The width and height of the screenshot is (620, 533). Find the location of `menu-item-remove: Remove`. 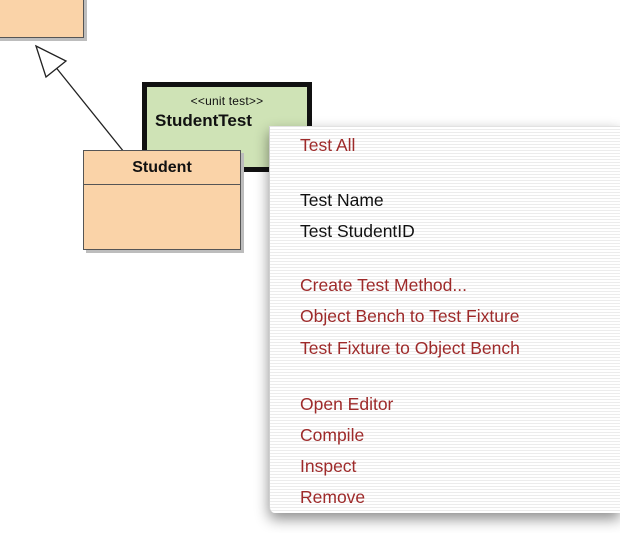

menu-item-remove: Remove is located at coordinates (332, 497).